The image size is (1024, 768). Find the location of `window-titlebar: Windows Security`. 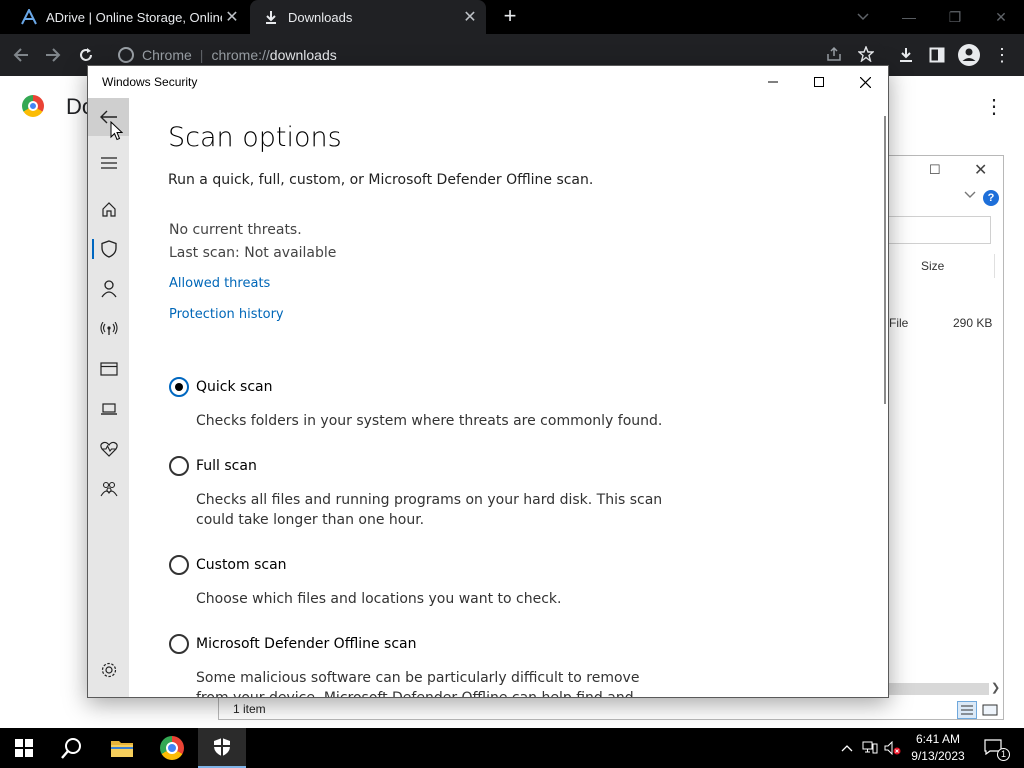

window-titlebar: Windows Security is located at coordinates (488, 82).